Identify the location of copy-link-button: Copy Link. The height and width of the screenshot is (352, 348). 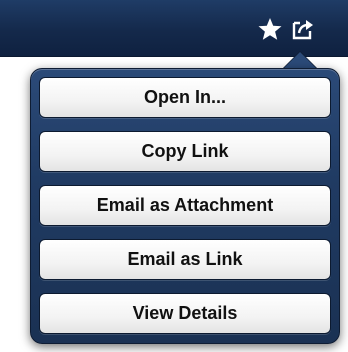
(185, 151).